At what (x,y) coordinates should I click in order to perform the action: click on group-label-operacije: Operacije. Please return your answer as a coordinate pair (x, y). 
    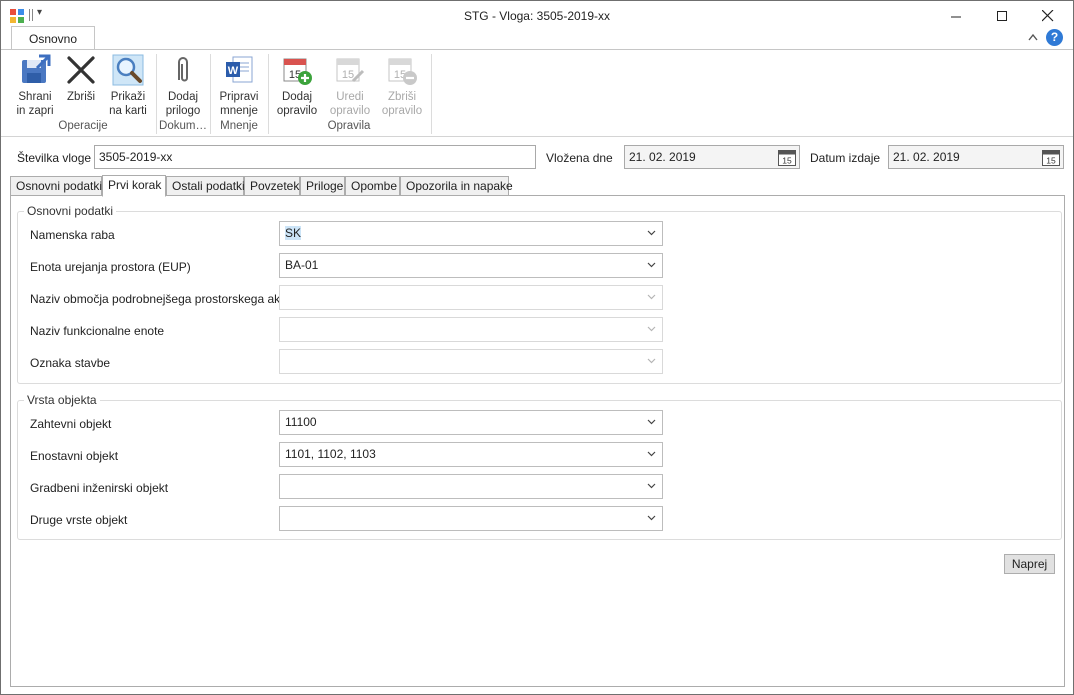
    Looking at the image, I should click on (83, 126).